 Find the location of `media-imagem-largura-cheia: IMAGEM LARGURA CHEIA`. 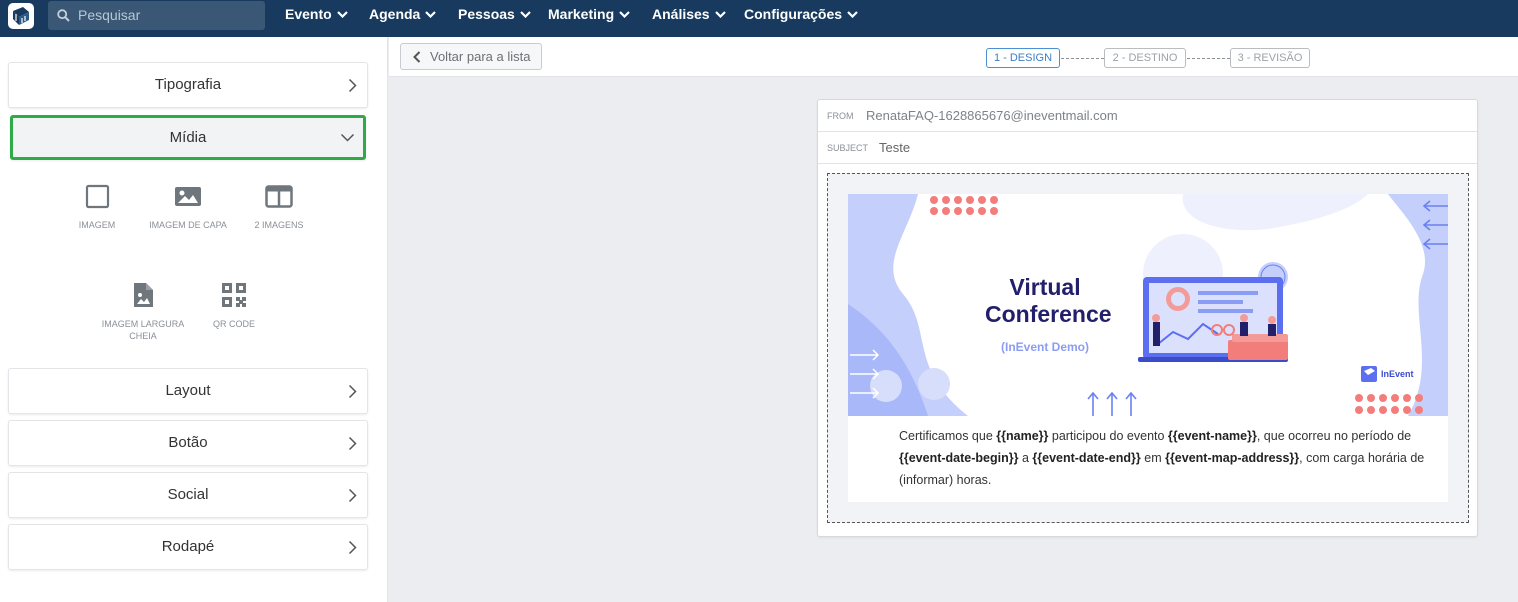

media-imagem-largura-cheia: IMAGEM LARGURA CHEIA is located at coordinates (143, 312).